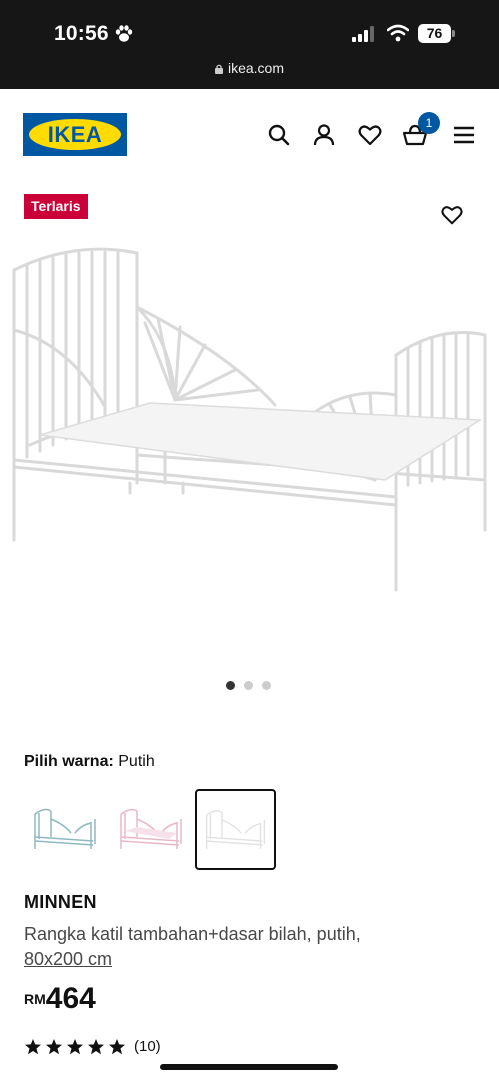 This screenshot has height=1080, width=499. I want to click on color-selection-label: Pilih warna: Putih, so click(89, 762).